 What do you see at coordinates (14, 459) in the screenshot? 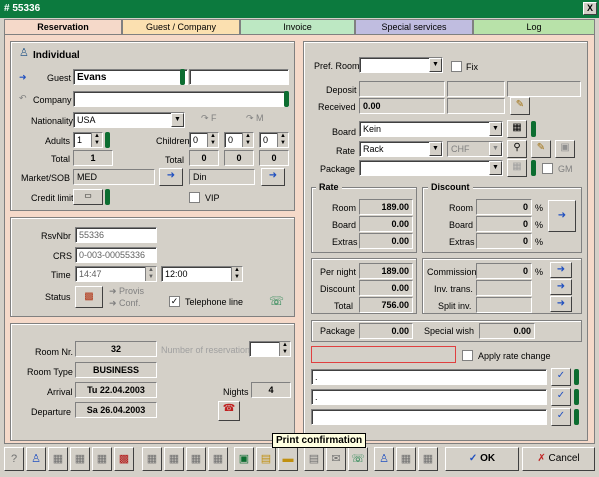
I see `help-button: ?` at bounding box center [14, 459].